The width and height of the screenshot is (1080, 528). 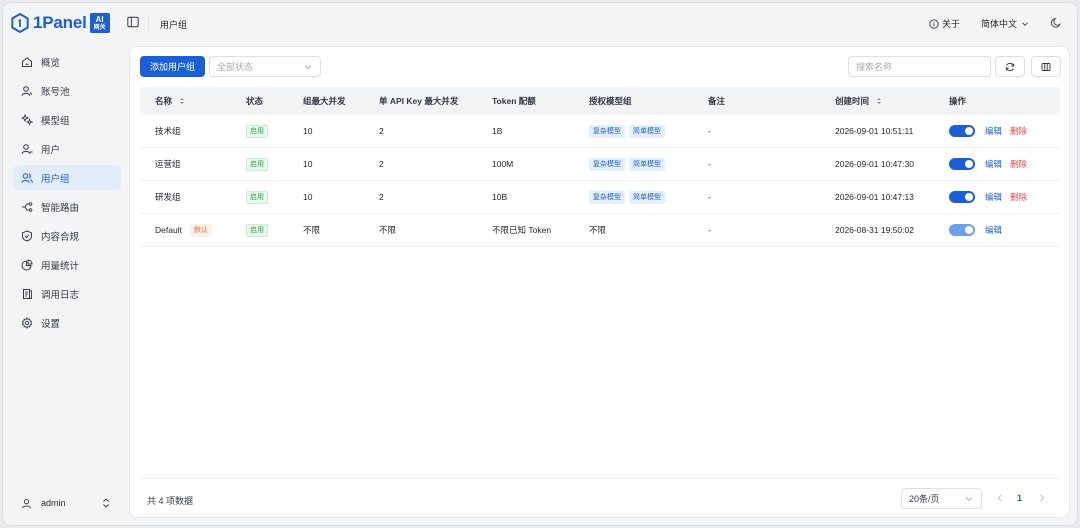 I want to click on created-time: 2026-08-31 19:50:02, so click(x=874, y=230).